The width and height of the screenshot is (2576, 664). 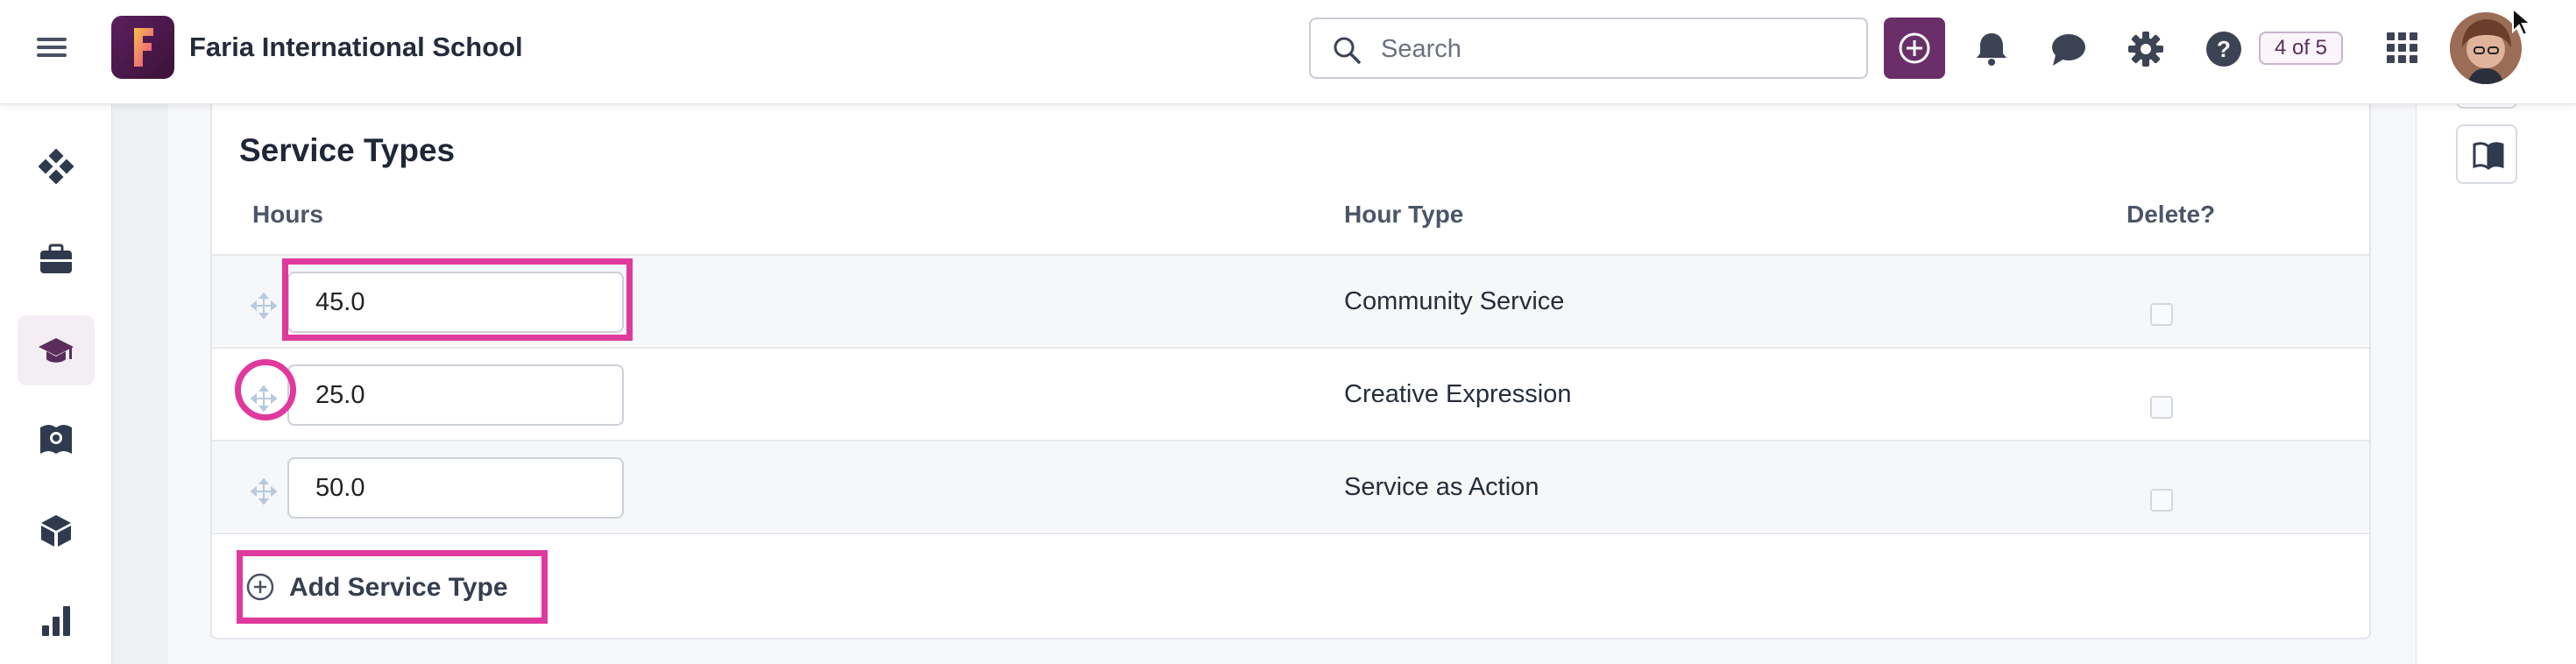 What do you see at coordinates (356, 48) in the screenshot?
I see `school-name: Faria International School` at bounding box center [356, 48].